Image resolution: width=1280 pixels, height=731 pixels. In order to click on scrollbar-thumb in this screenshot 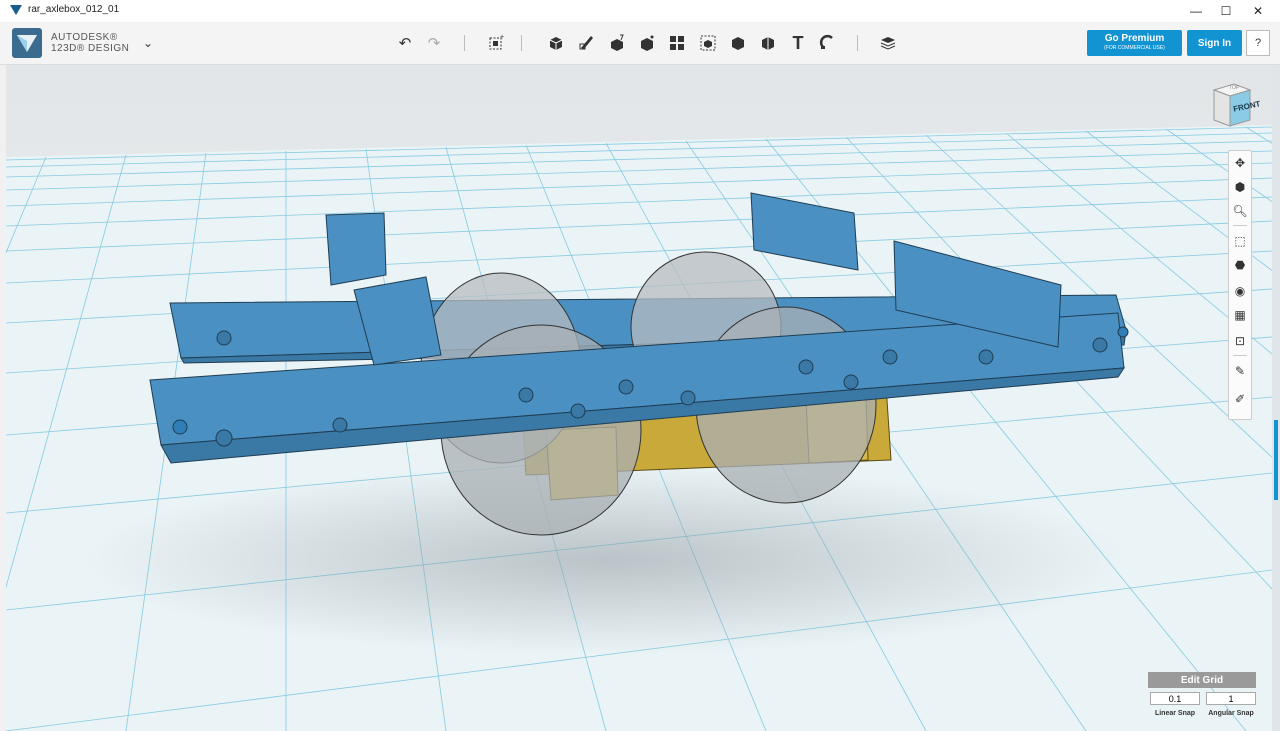, I will do `click(1276, 460)`.